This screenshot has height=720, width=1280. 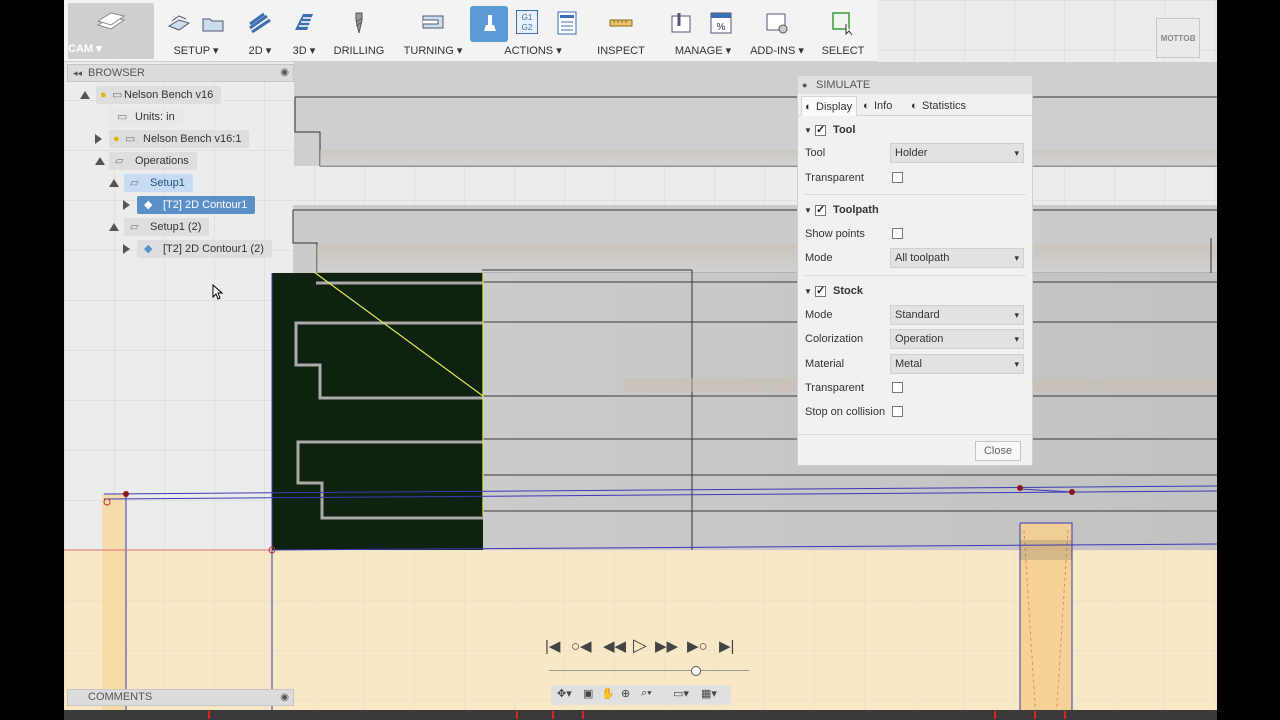 I want to click on play-icon: ▷, so click(x=640, y=645).